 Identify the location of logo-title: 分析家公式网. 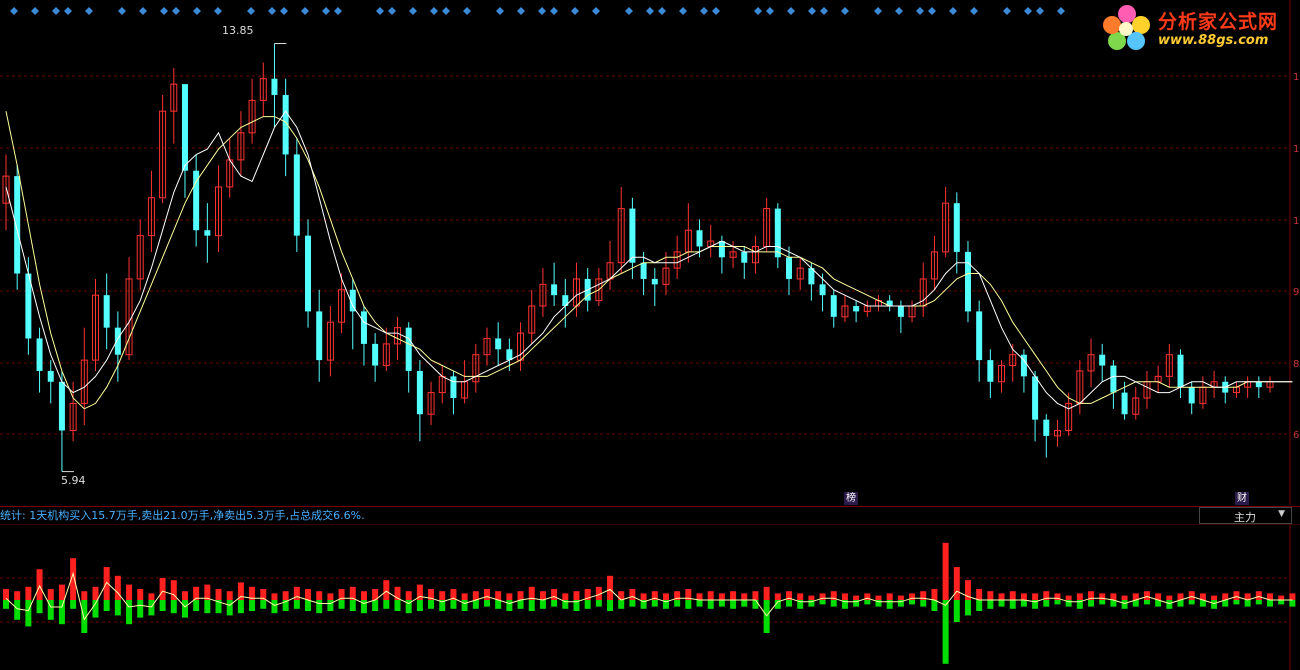
(1218, 22).